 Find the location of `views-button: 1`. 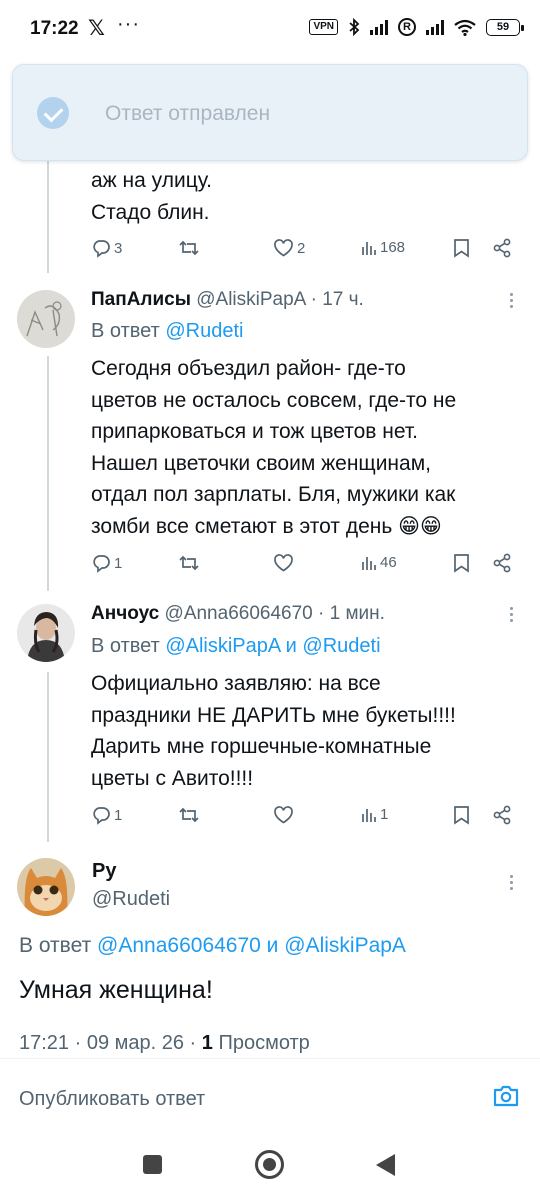

views-button: 1 is located at coordinates (374, 814).